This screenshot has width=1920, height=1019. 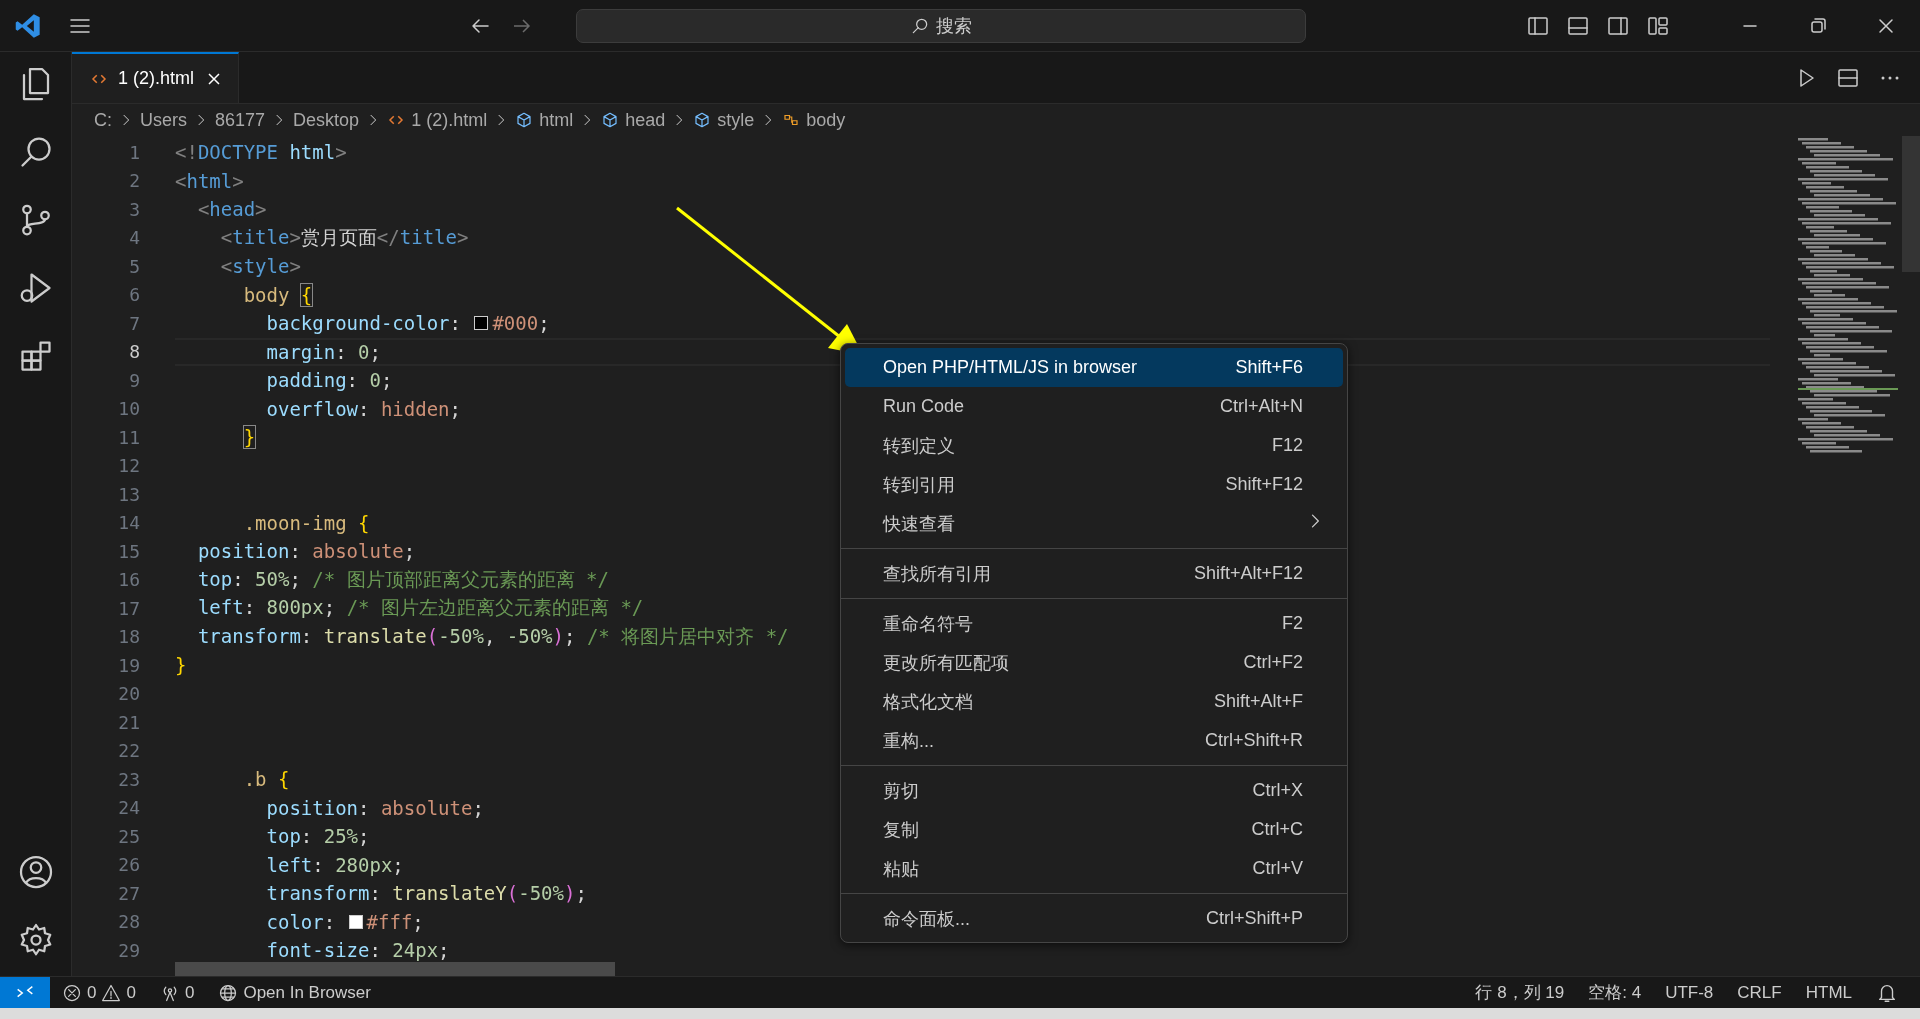 What do you see at coordinates (493, 636) in the screenshot?
I see `code-text: transform: translate(-50%, -50%); /* 将图片居中对齐 */` at bounding box center [493, 636].